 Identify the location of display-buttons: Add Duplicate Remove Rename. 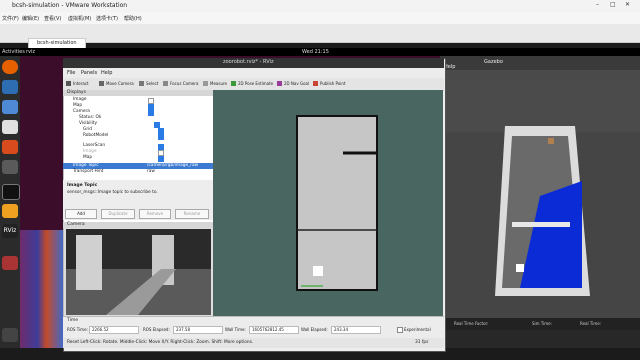
(138, 214).